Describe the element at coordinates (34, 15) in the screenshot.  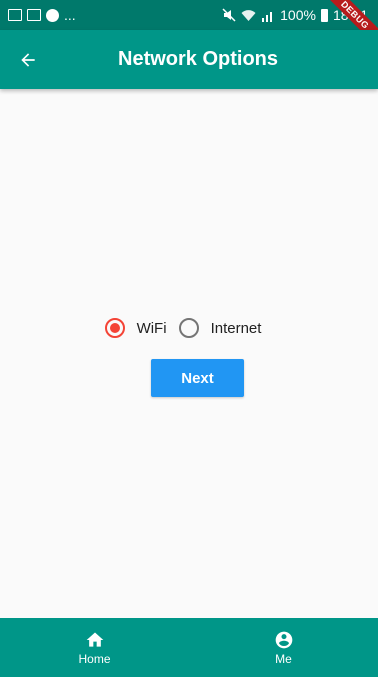
I see `card-notification-icon` at that location.